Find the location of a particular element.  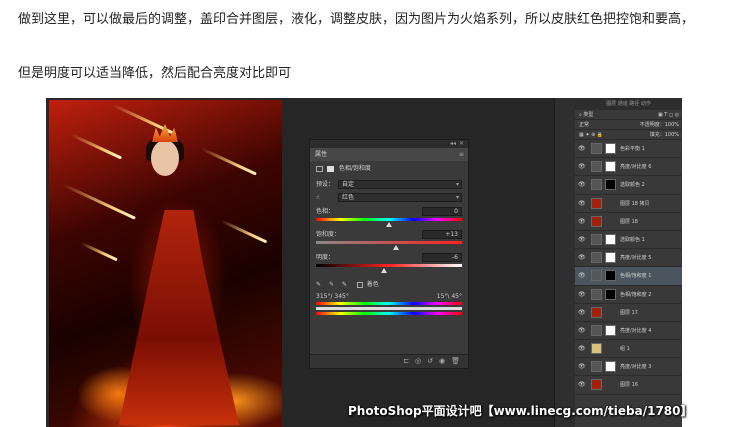

layer-row: 👁 图层 18 拷贝 is located at coordinates (628, 204).